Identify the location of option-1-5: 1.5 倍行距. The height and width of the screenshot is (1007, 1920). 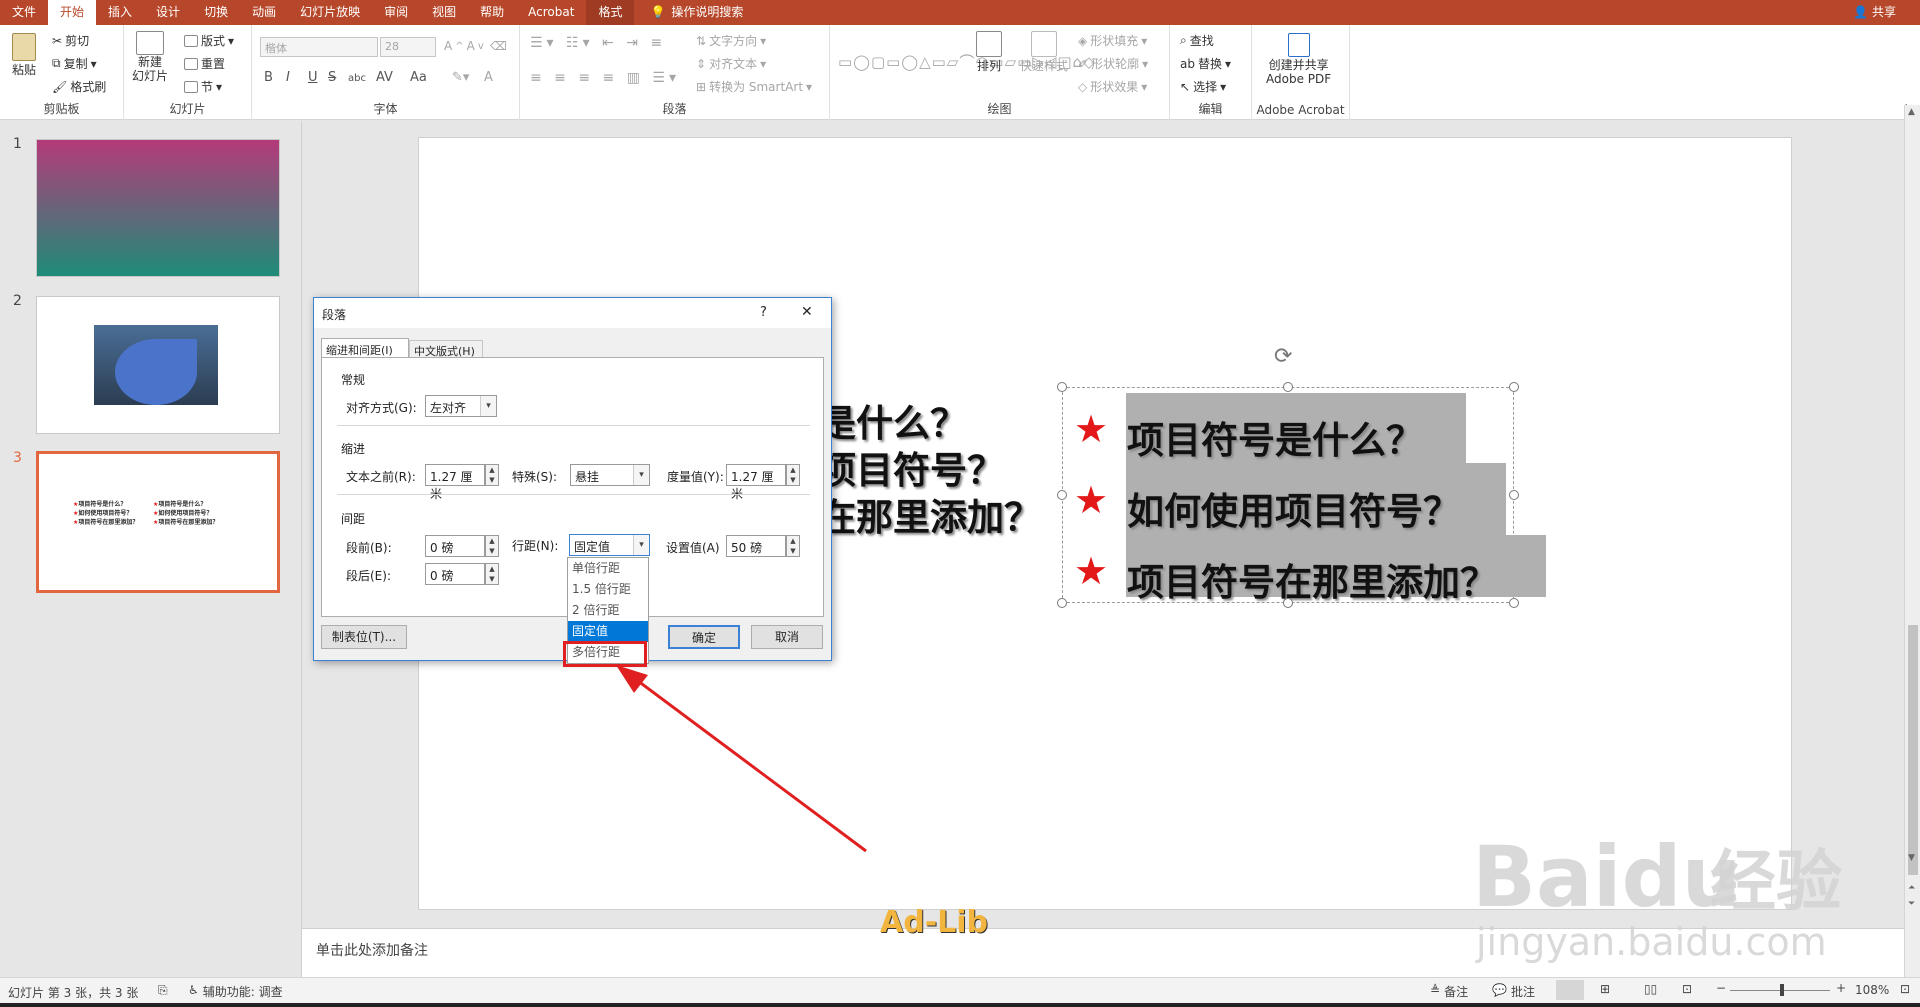
(608, 589).